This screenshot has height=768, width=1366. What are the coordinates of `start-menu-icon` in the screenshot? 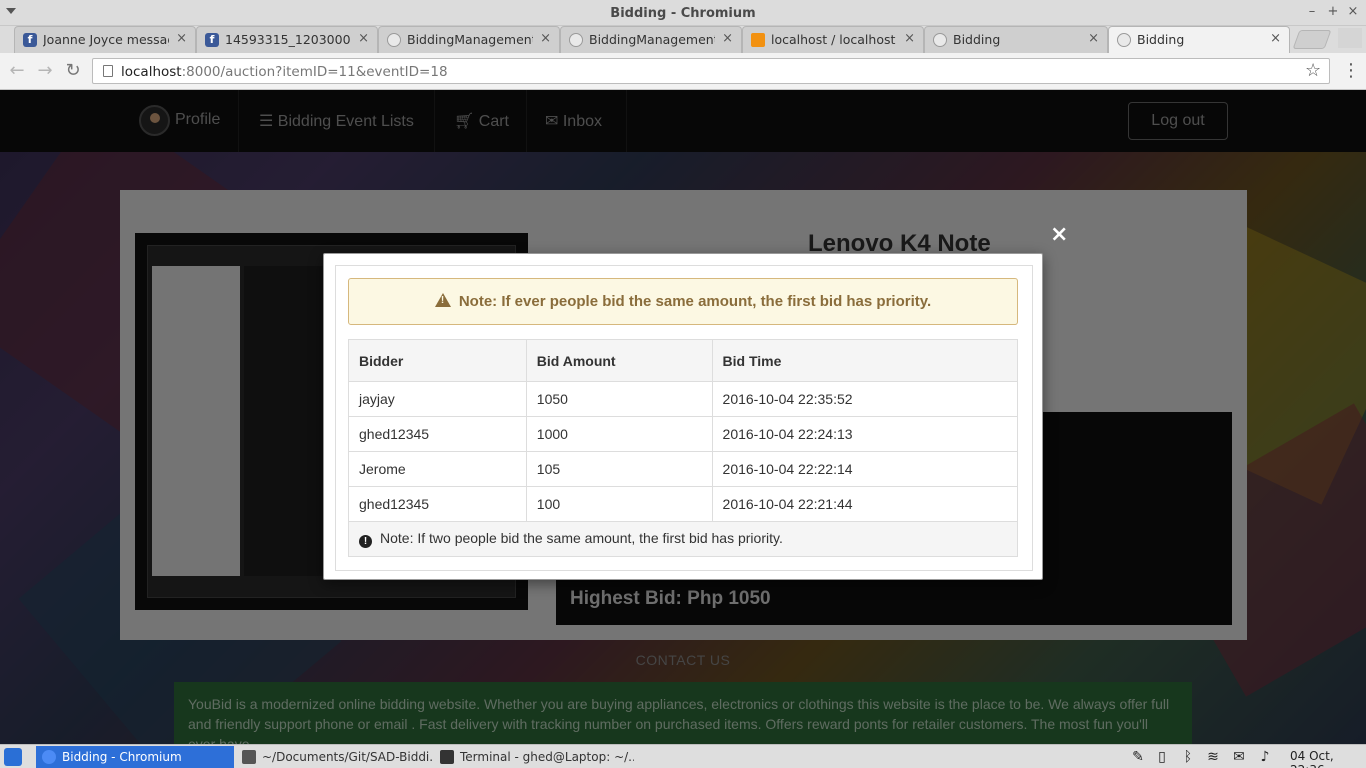 It's located at (13, 757).